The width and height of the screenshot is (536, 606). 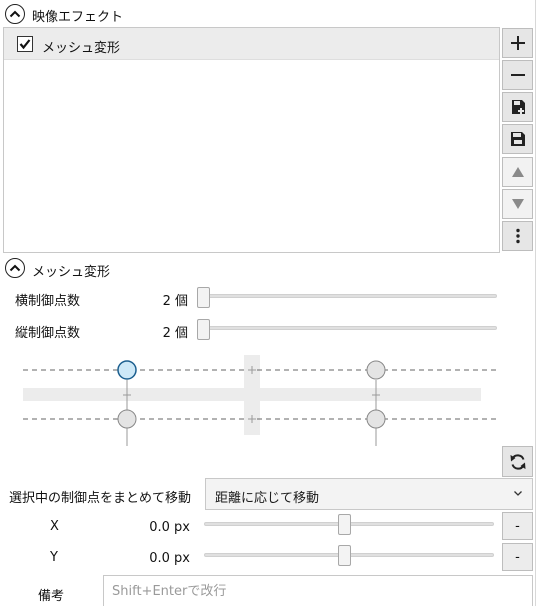 I want to click on mesh-control-point-selected, so click(x=127, y=370).